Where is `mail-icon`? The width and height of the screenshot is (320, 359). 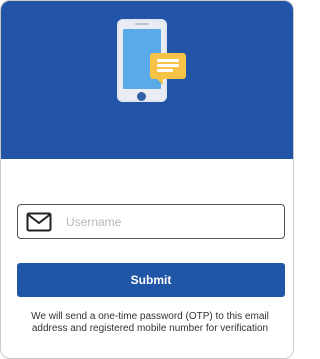
mail-icon is located at coordinates (39, 221).